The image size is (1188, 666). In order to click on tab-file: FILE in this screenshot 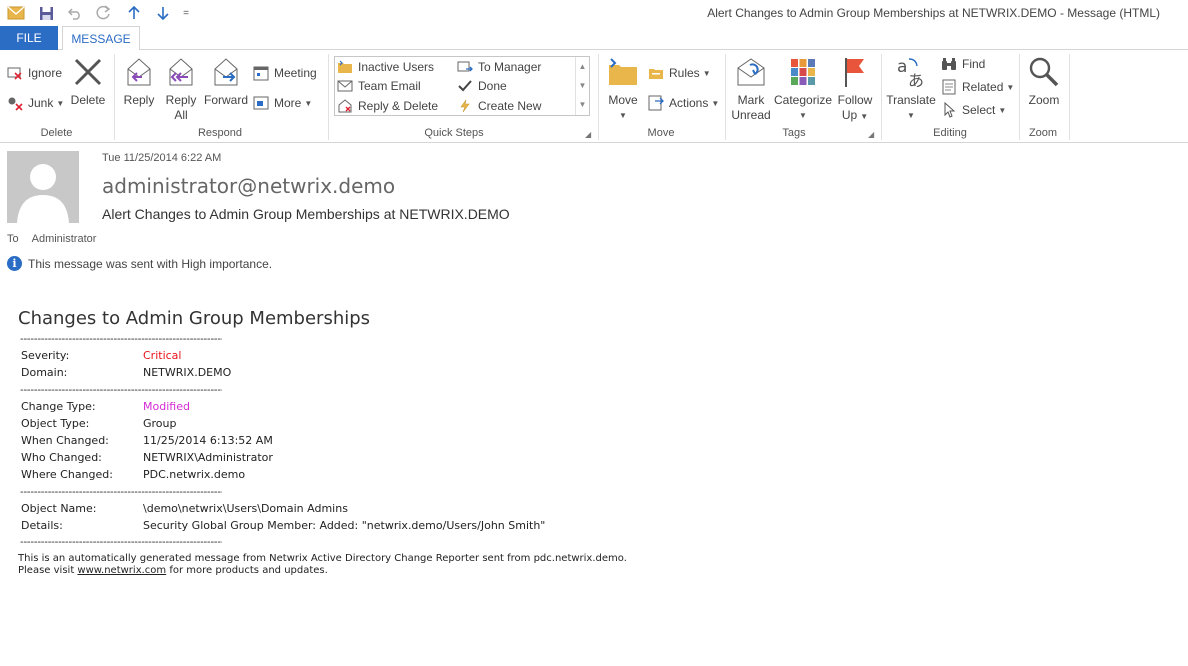, I will do `click(29, 38)`.